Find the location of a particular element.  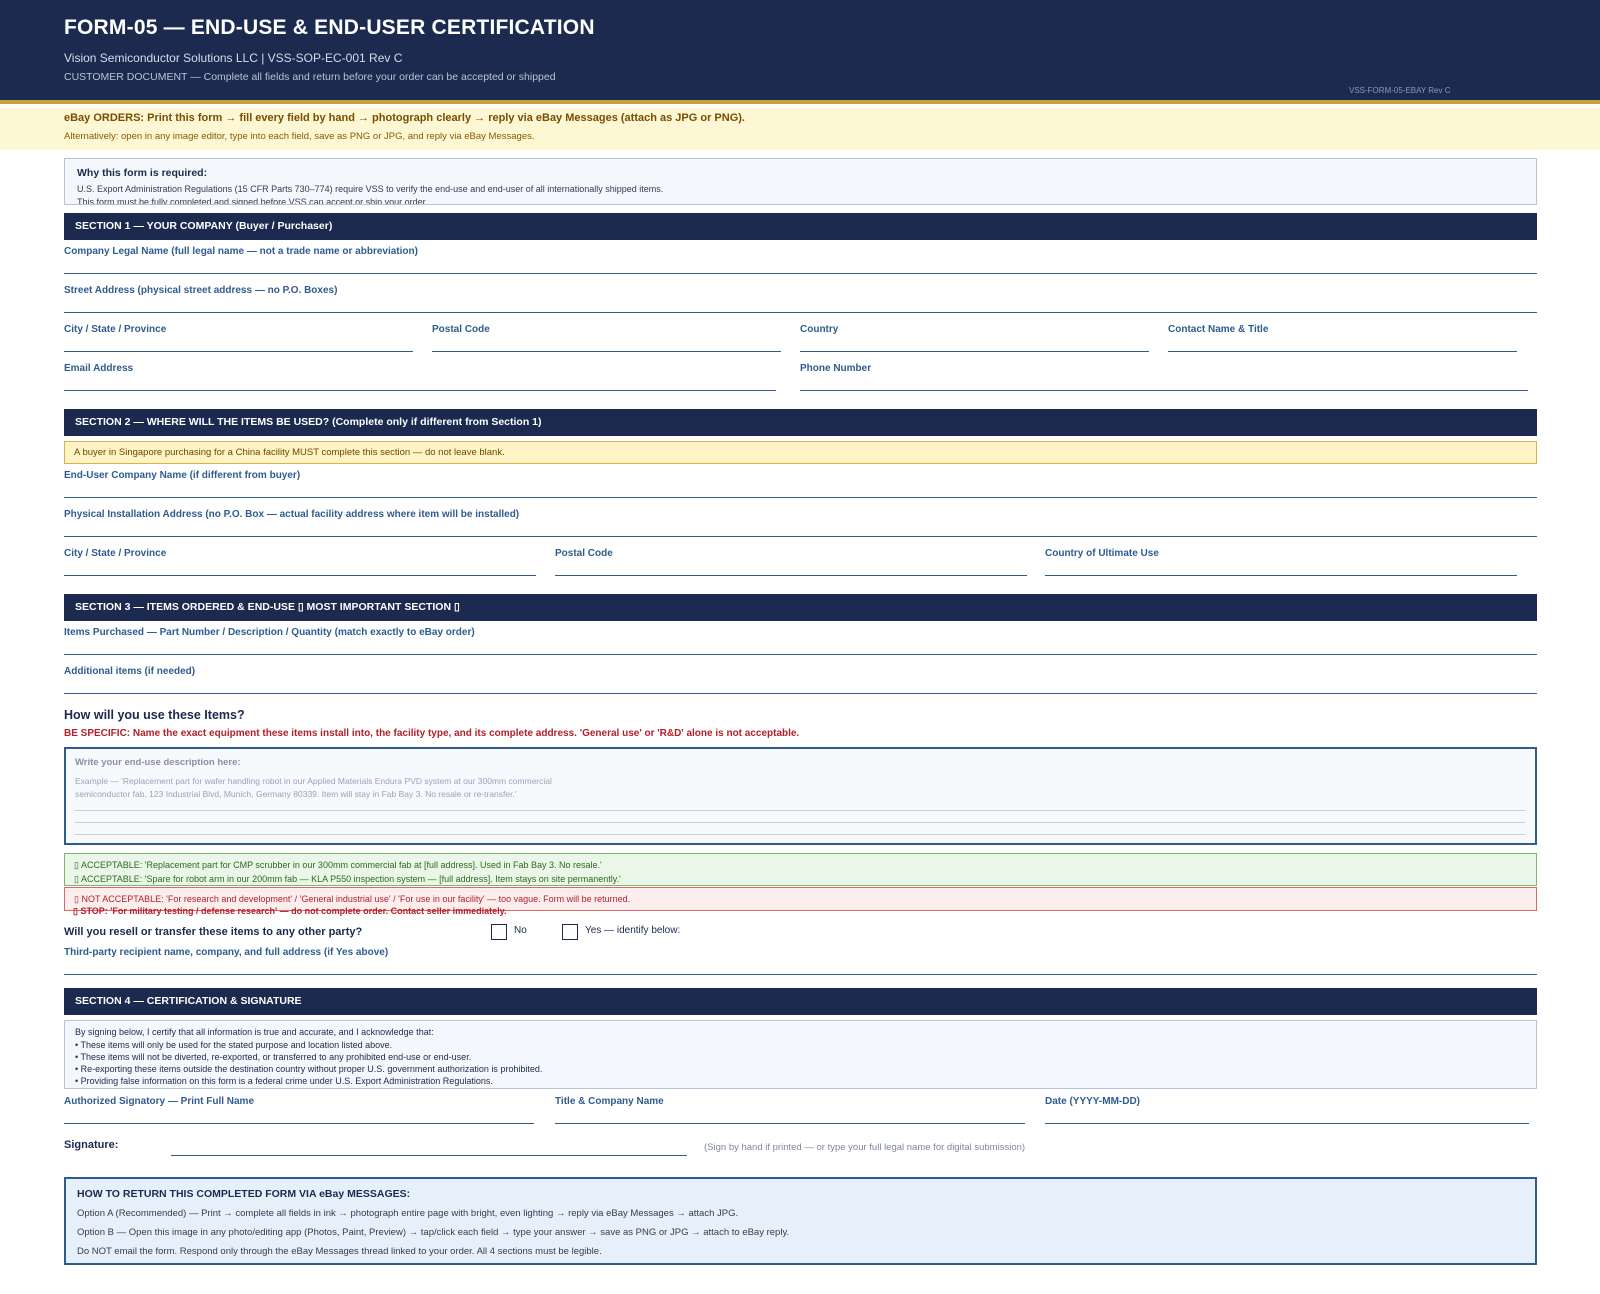

enduse-city-field is located at coordinates (300, 575).